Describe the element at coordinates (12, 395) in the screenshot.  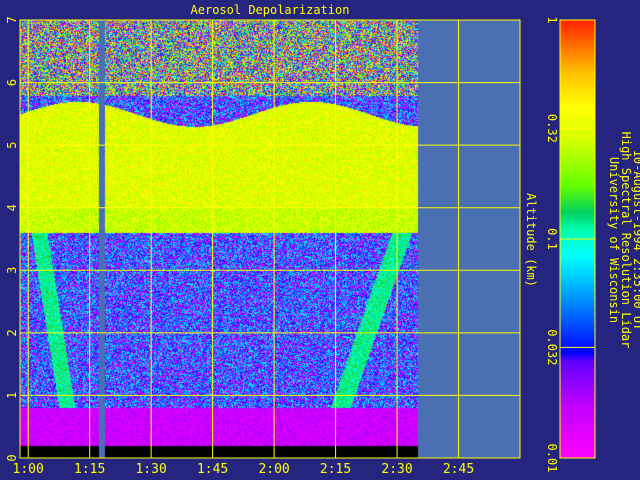
I see `y-tick-label: 1` at that location.